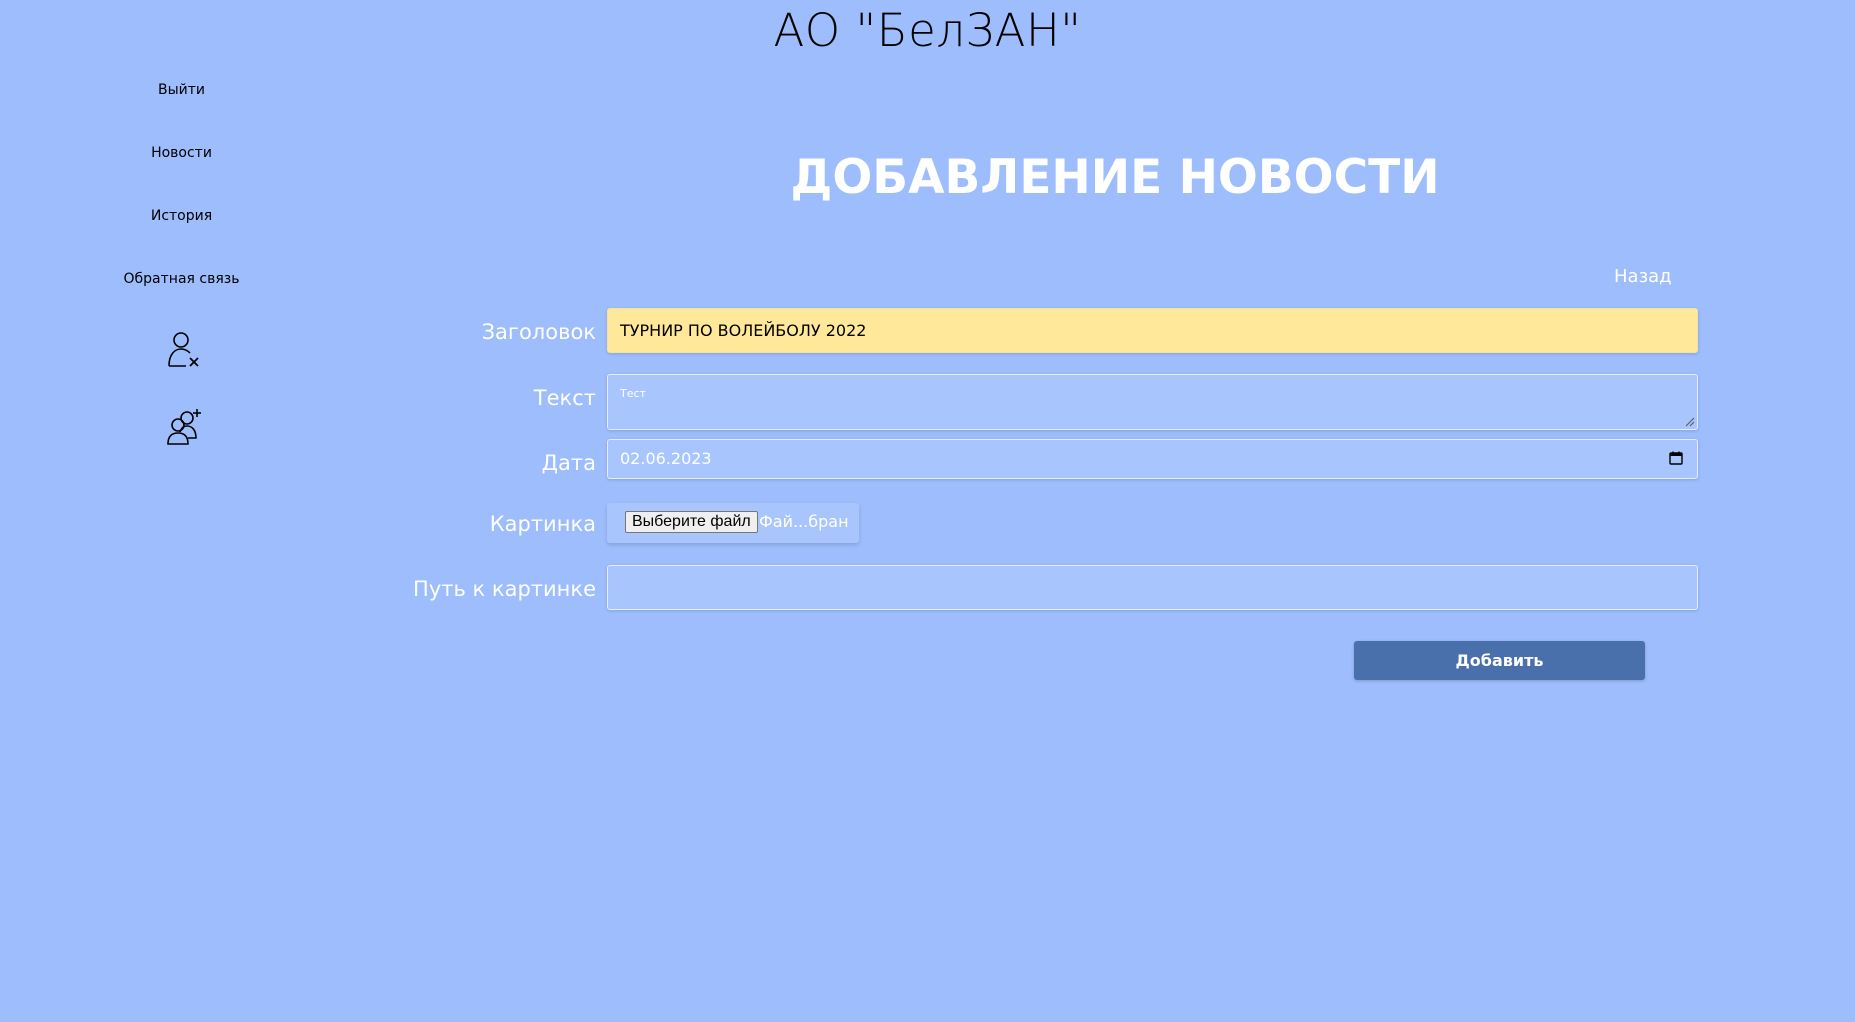 The width and height of the screenshot is (1855, 1022). I want to click on add-button: Добавить, so click(1499, 660).